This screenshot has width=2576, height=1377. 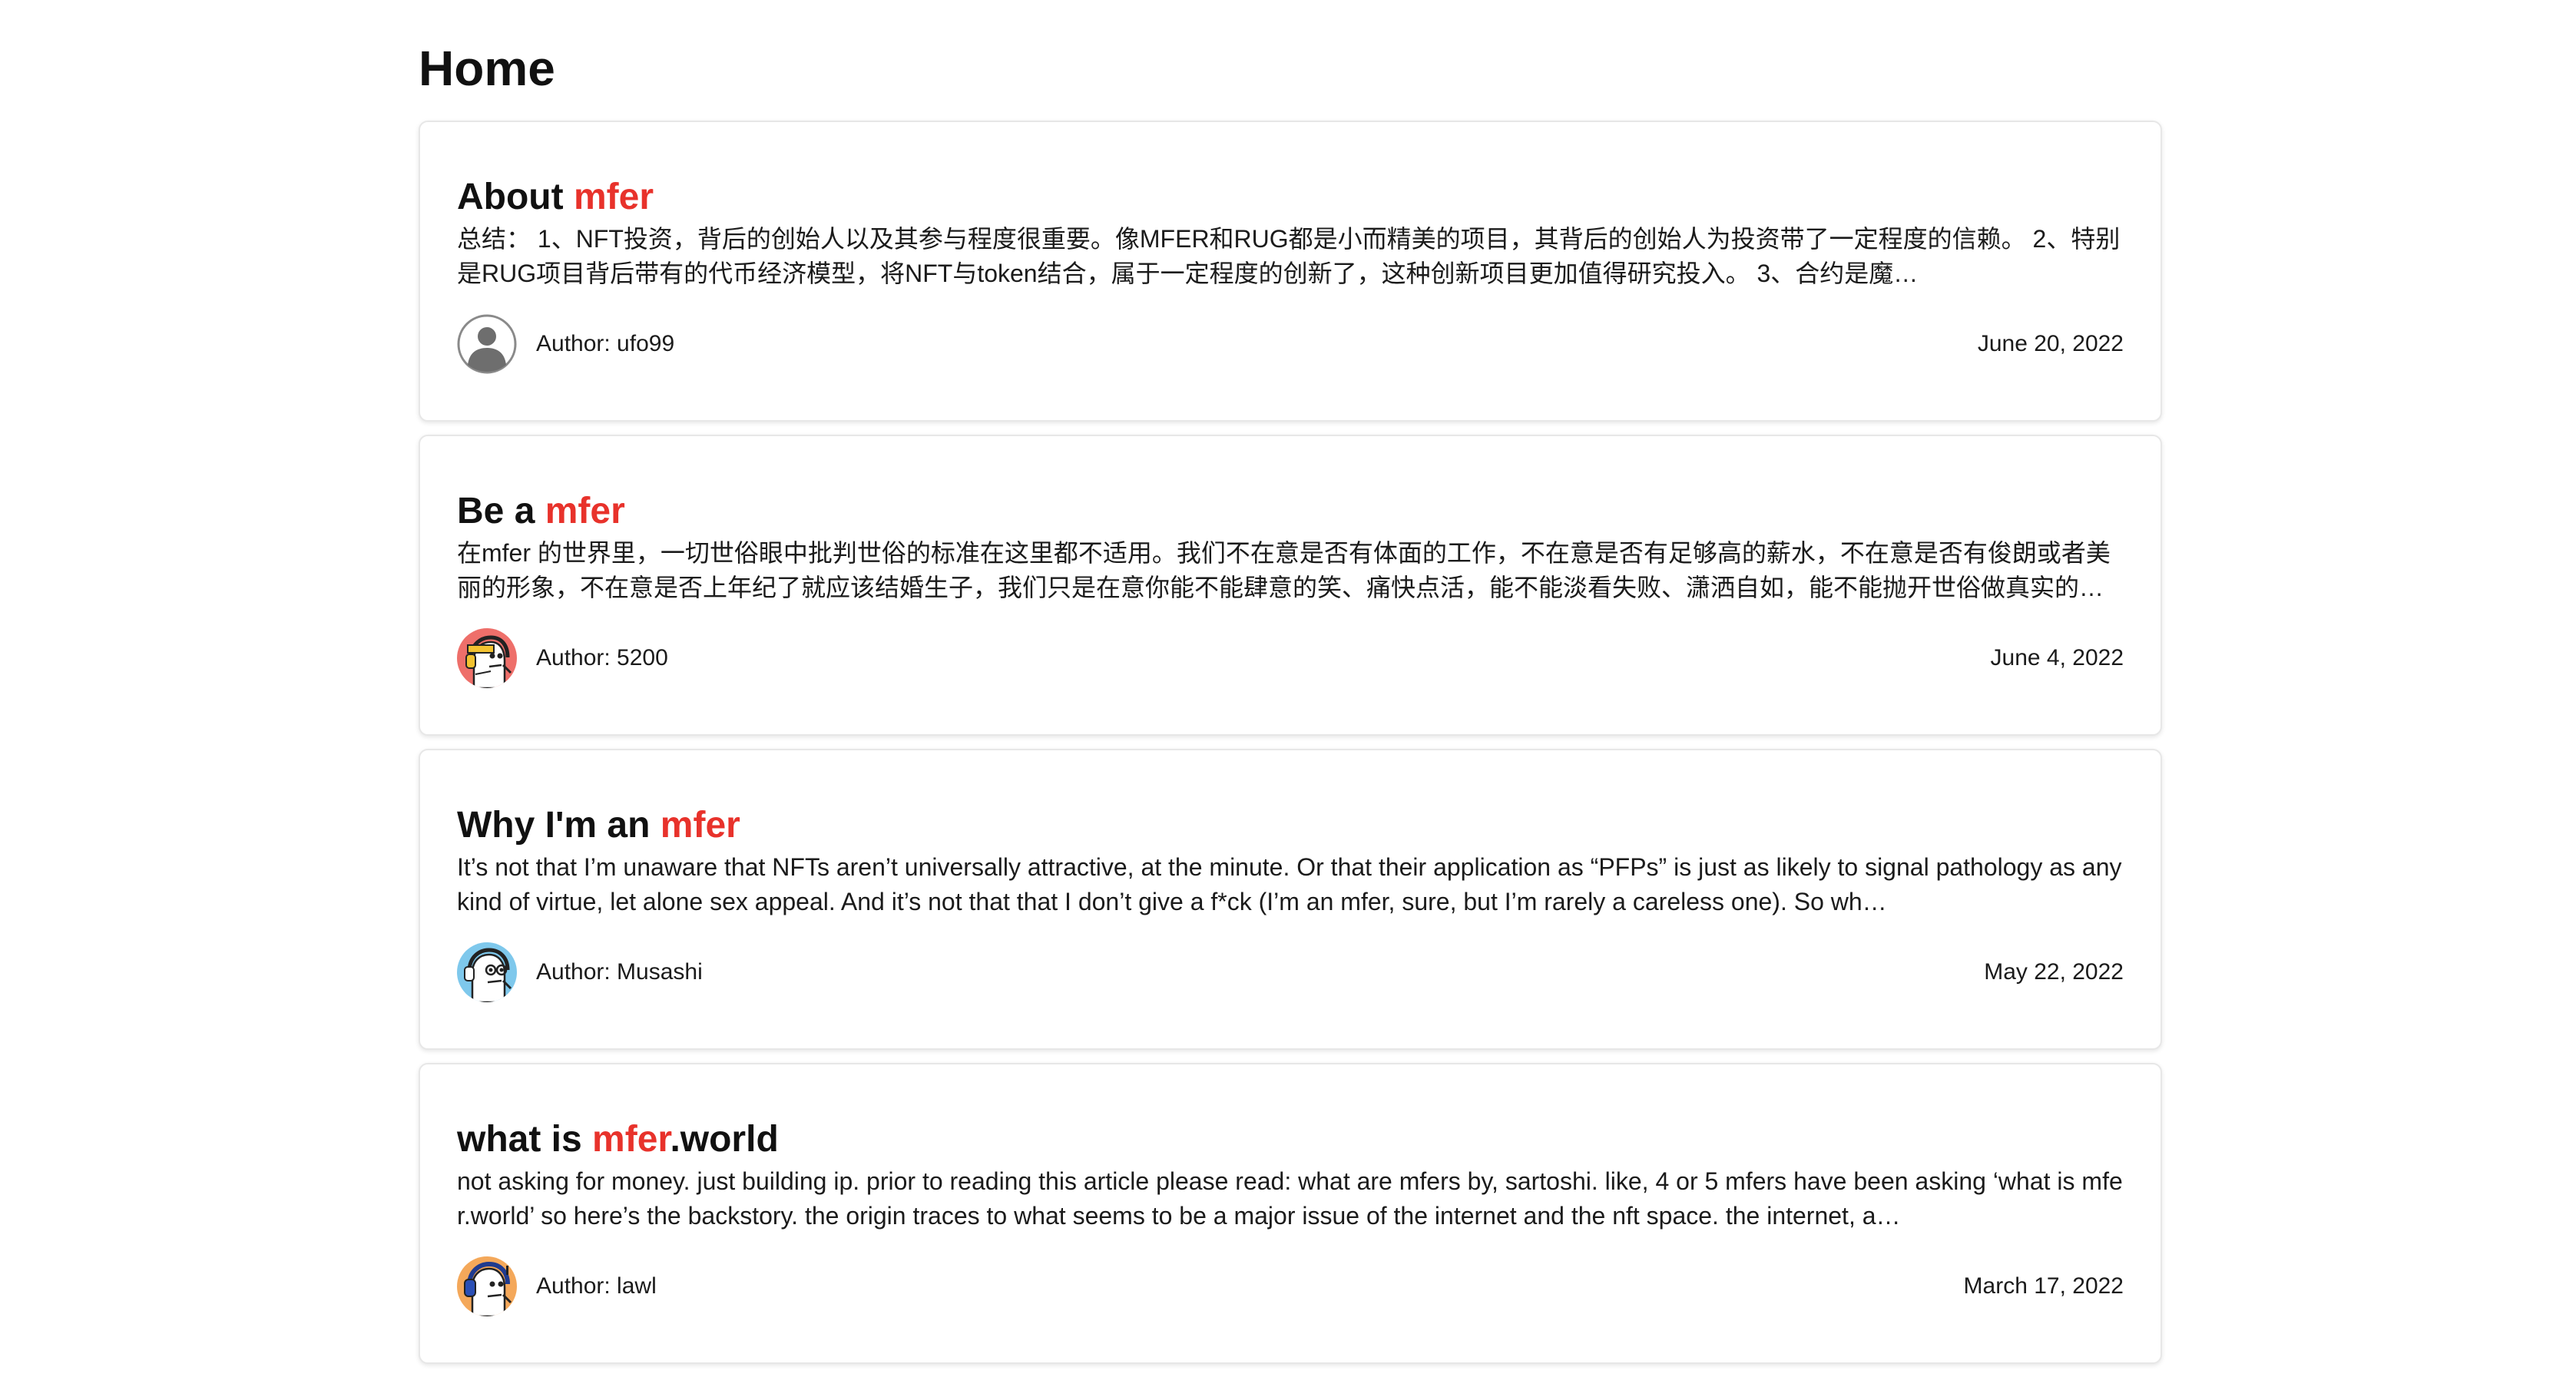 What do you see at coordinates (2050, 343) in the screenshot?
I see `post-date: June 20, 2022` at bounding box center [2050, 343].